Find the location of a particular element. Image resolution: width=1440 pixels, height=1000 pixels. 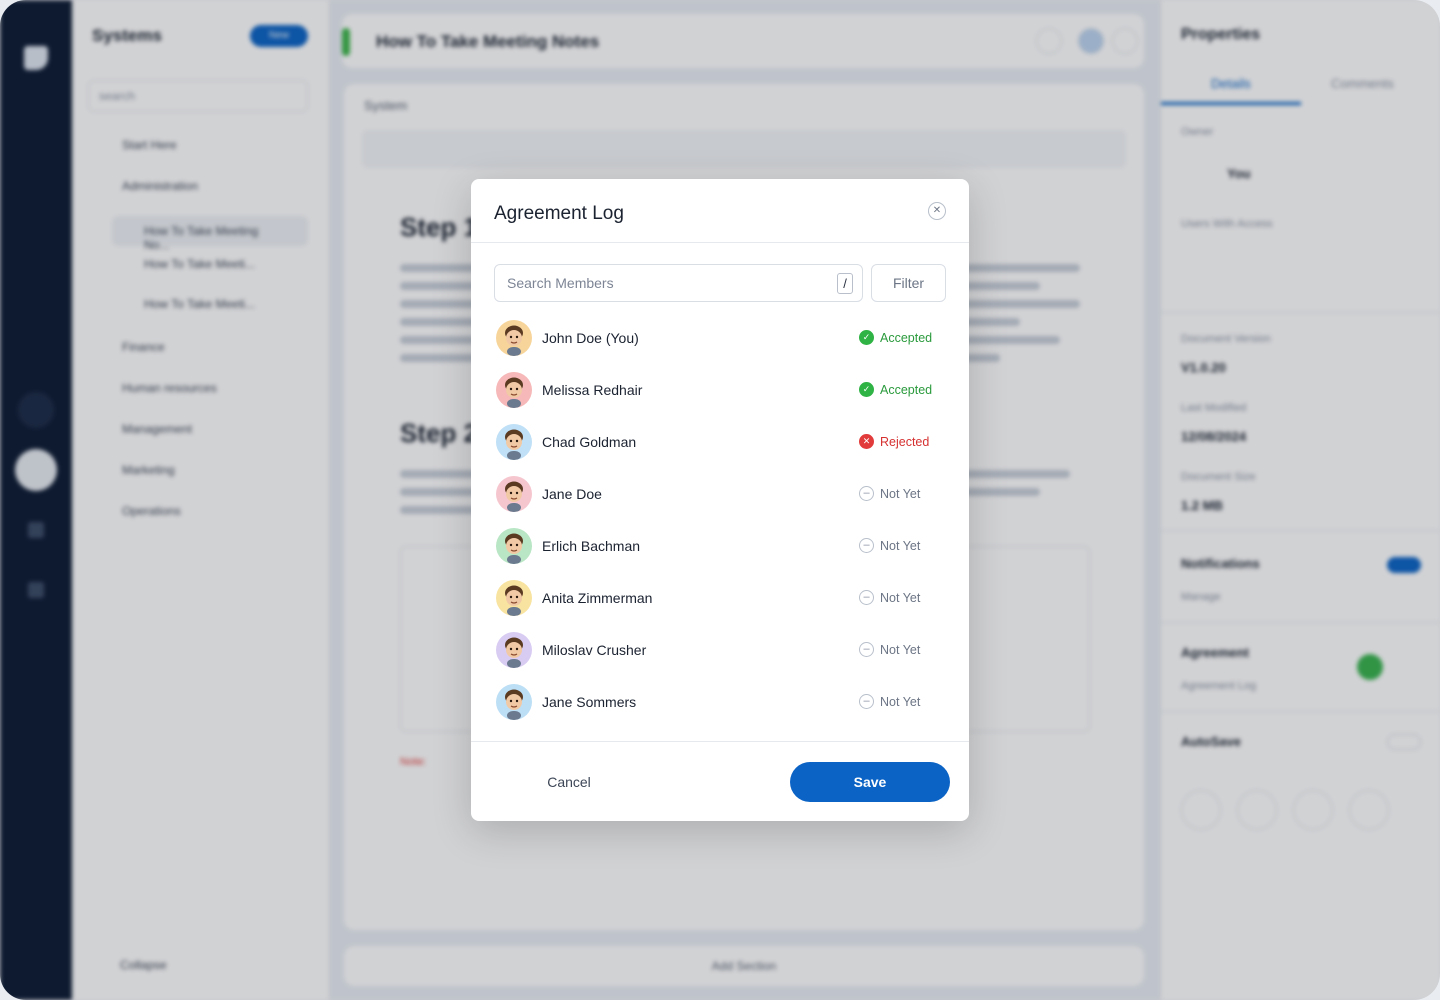

save-button: Save is located at coordinates (870, 782).